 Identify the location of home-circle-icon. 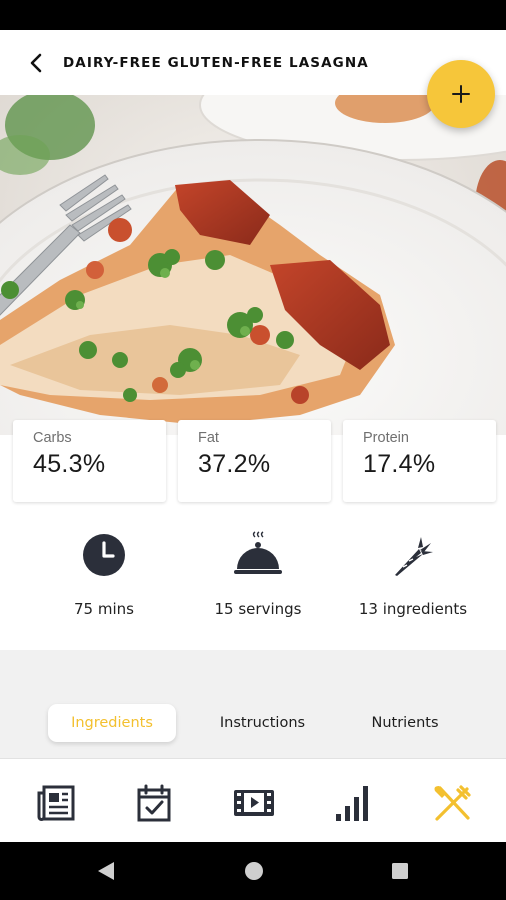
(254, 871).